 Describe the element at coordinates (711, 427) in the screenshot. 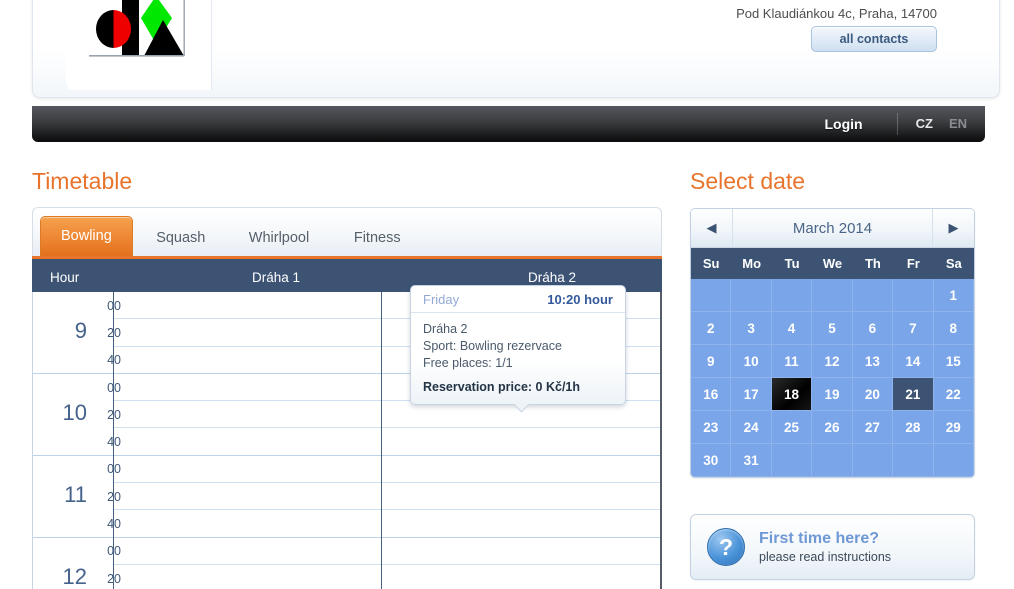

I see `calendar-day-23: 23` at that location.